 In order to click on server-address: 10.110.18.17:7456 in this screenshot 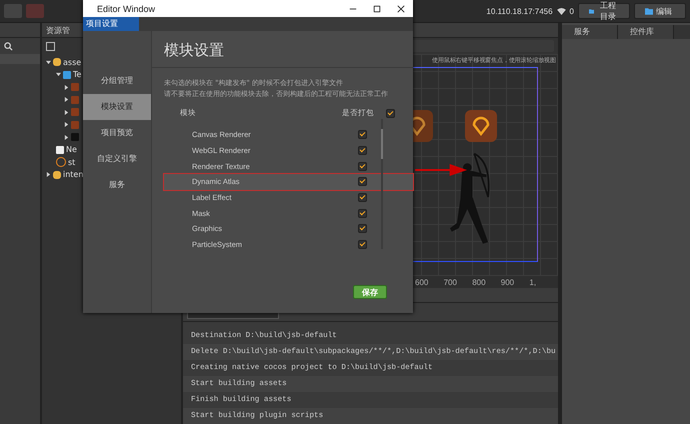, I will do `click(519, 11)`.